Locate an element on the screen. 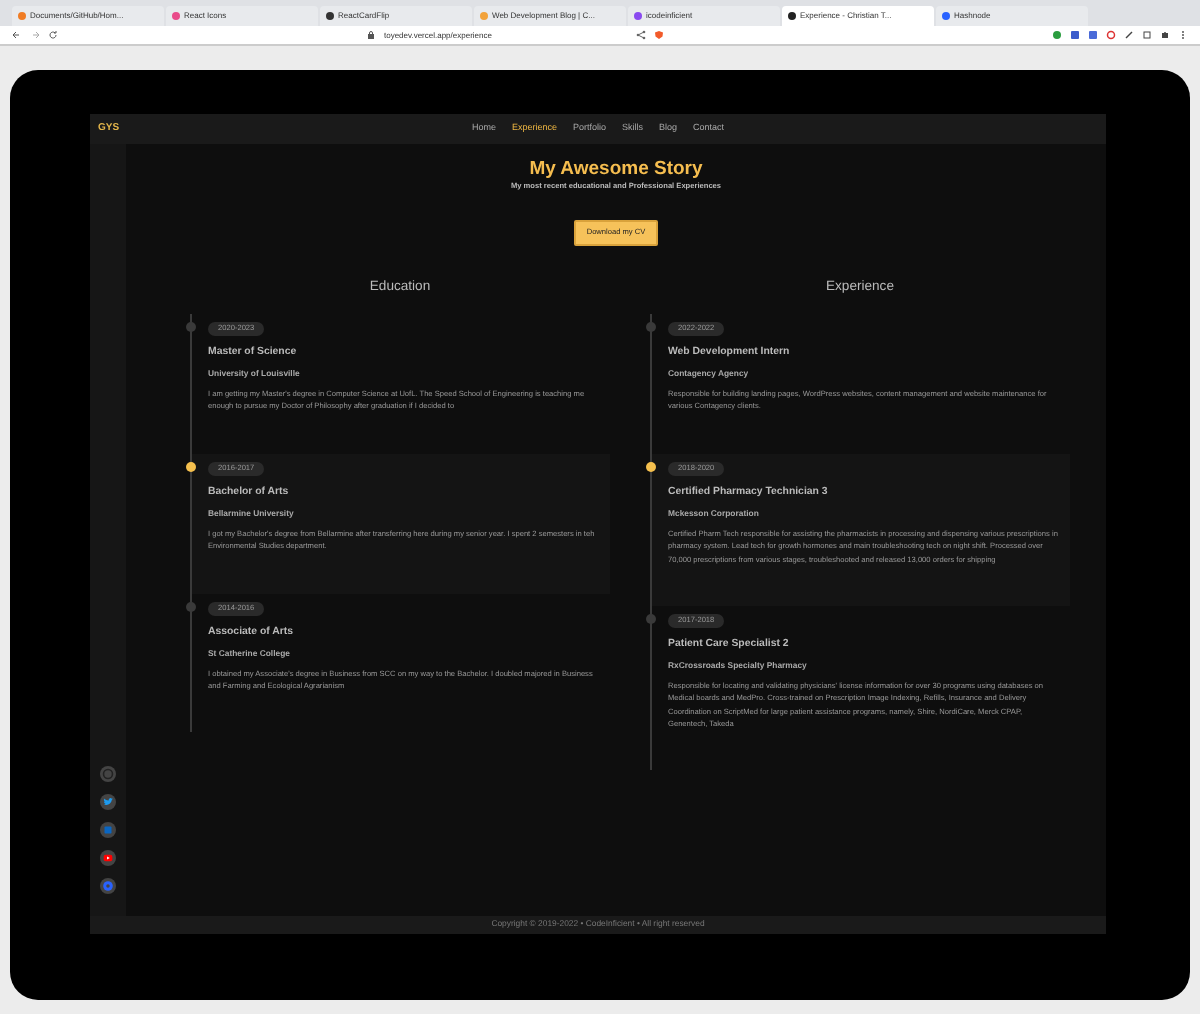 Image resolution: width=1200 pixels, height=1014 pixels. back-icon is located at coordinates (17, 35).